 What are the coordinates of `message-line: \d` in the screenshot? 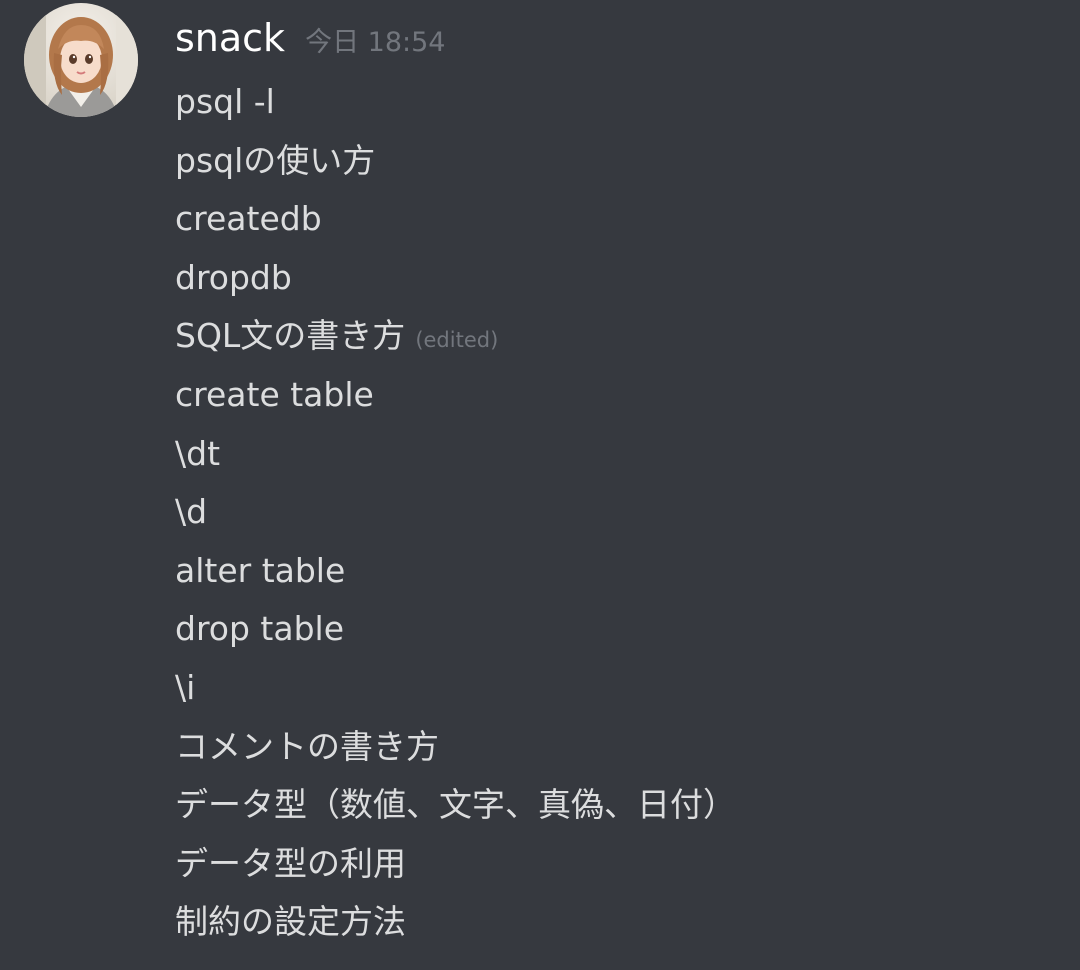 It's located at (455, 512).